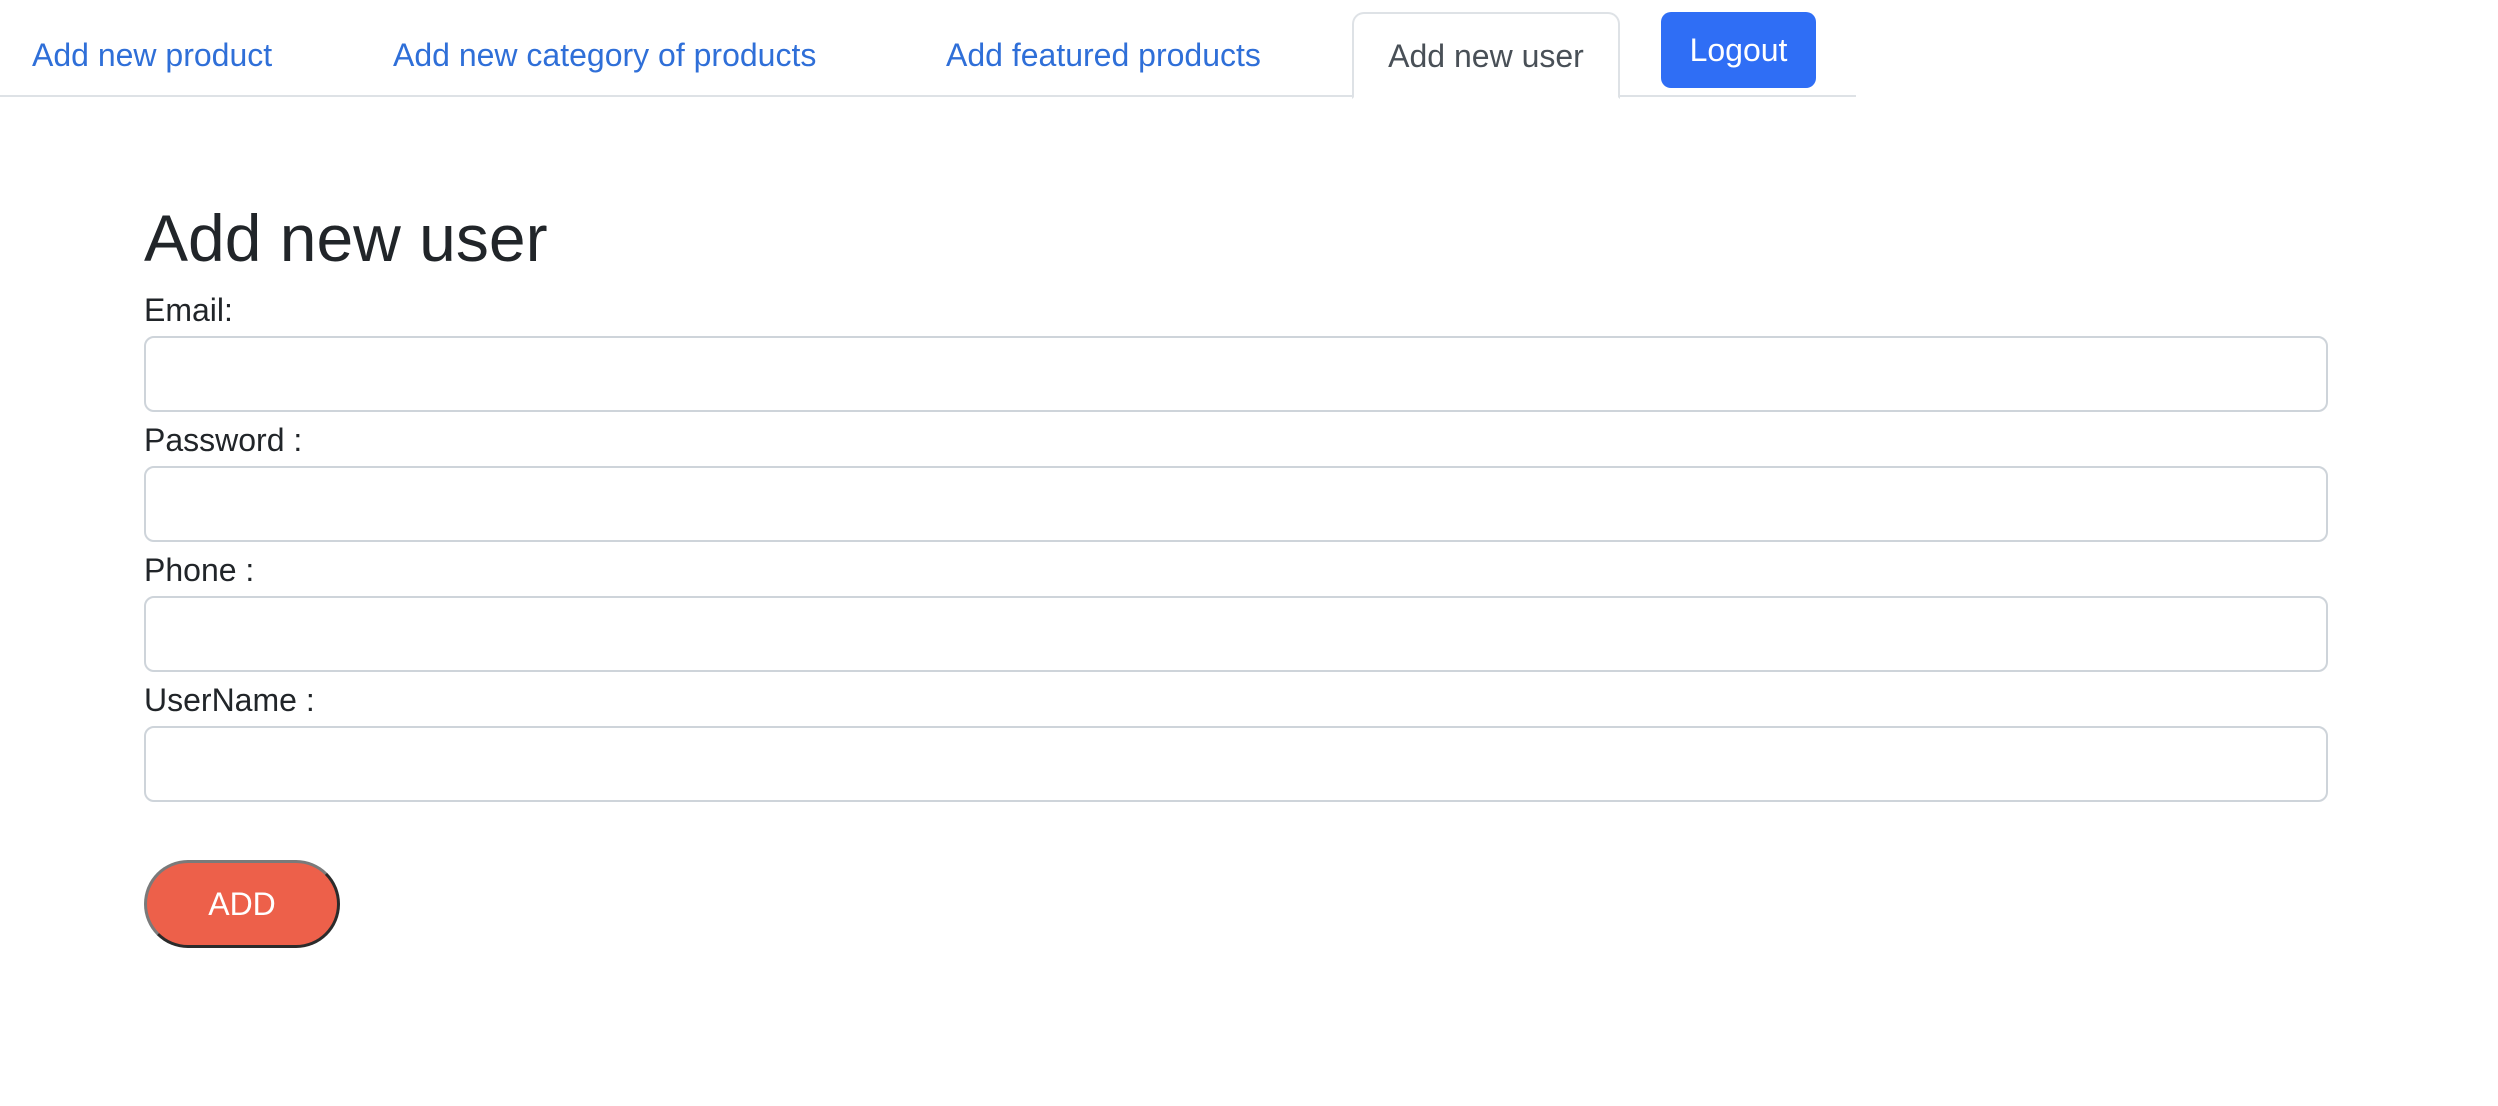 The height and width of the screenshot is (1106, 2498). I want to click on email-label: Email:, so click(188, 310).